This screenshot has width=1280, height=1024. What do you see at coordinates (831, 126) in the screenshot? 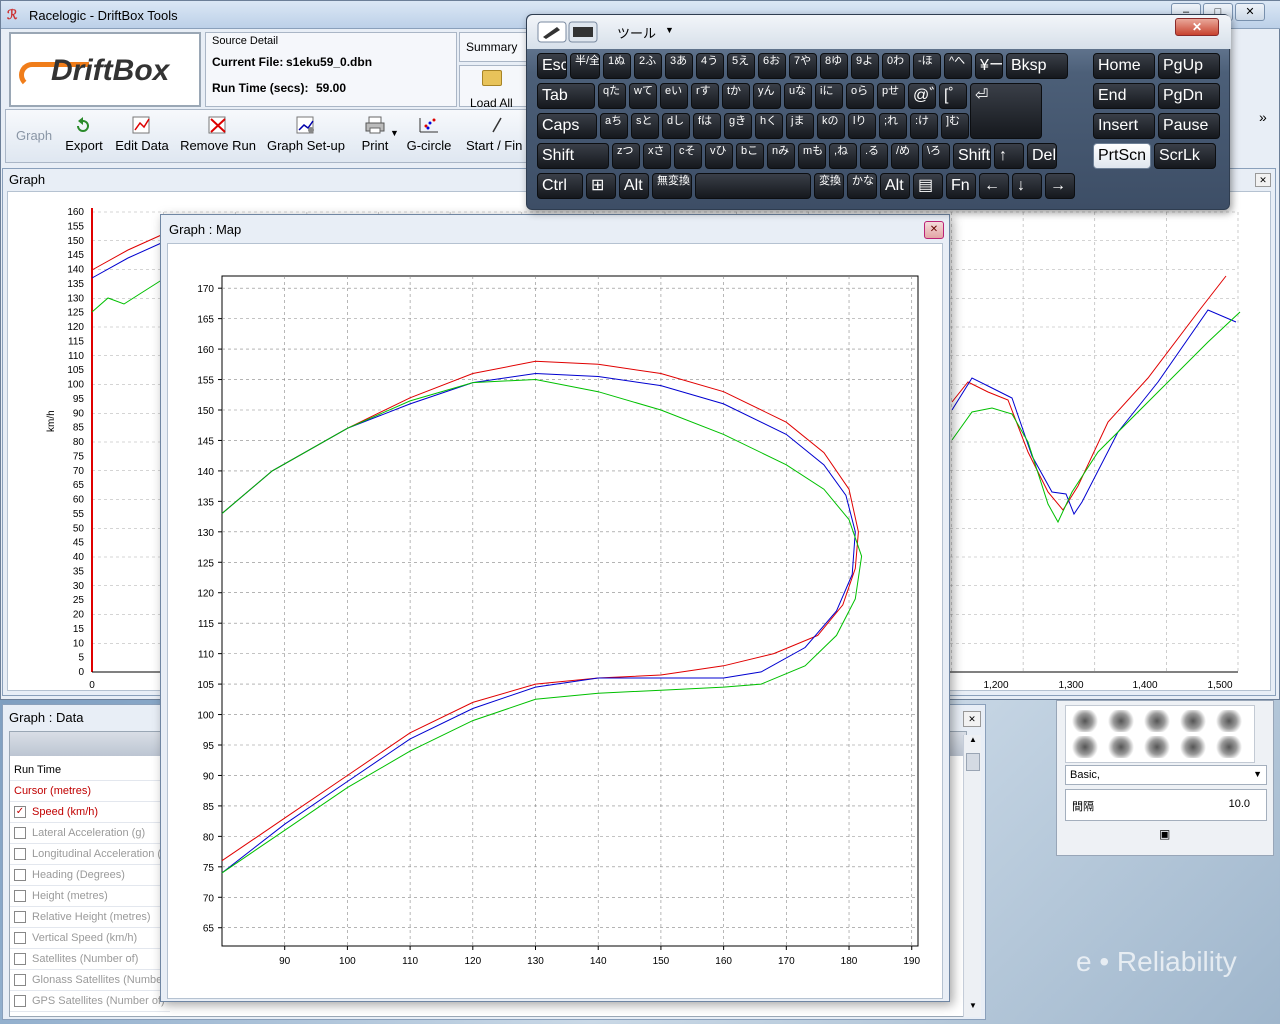
I see `key-k: kの` at bounding box center [831, 126].